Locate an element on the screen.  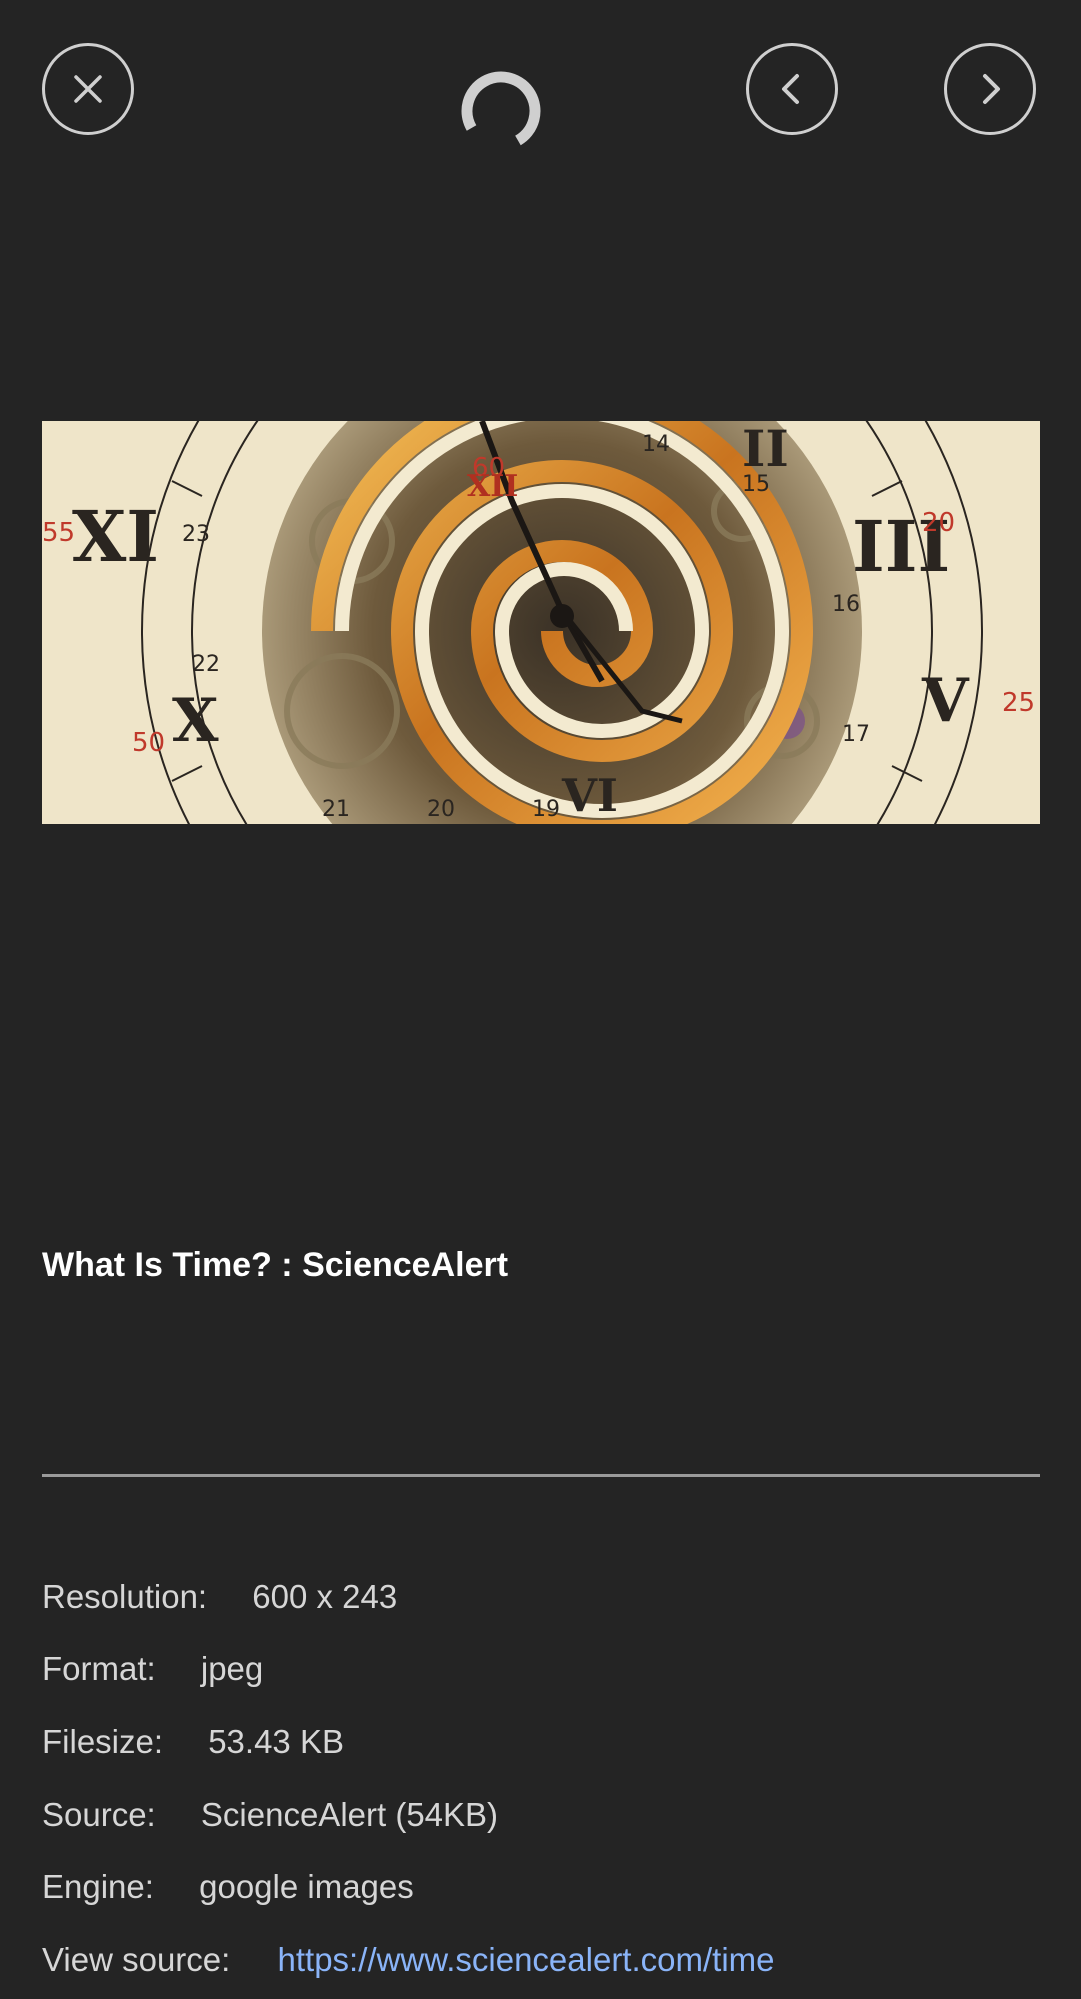
format-value: jpeg is located at coordinates (232, 1668).